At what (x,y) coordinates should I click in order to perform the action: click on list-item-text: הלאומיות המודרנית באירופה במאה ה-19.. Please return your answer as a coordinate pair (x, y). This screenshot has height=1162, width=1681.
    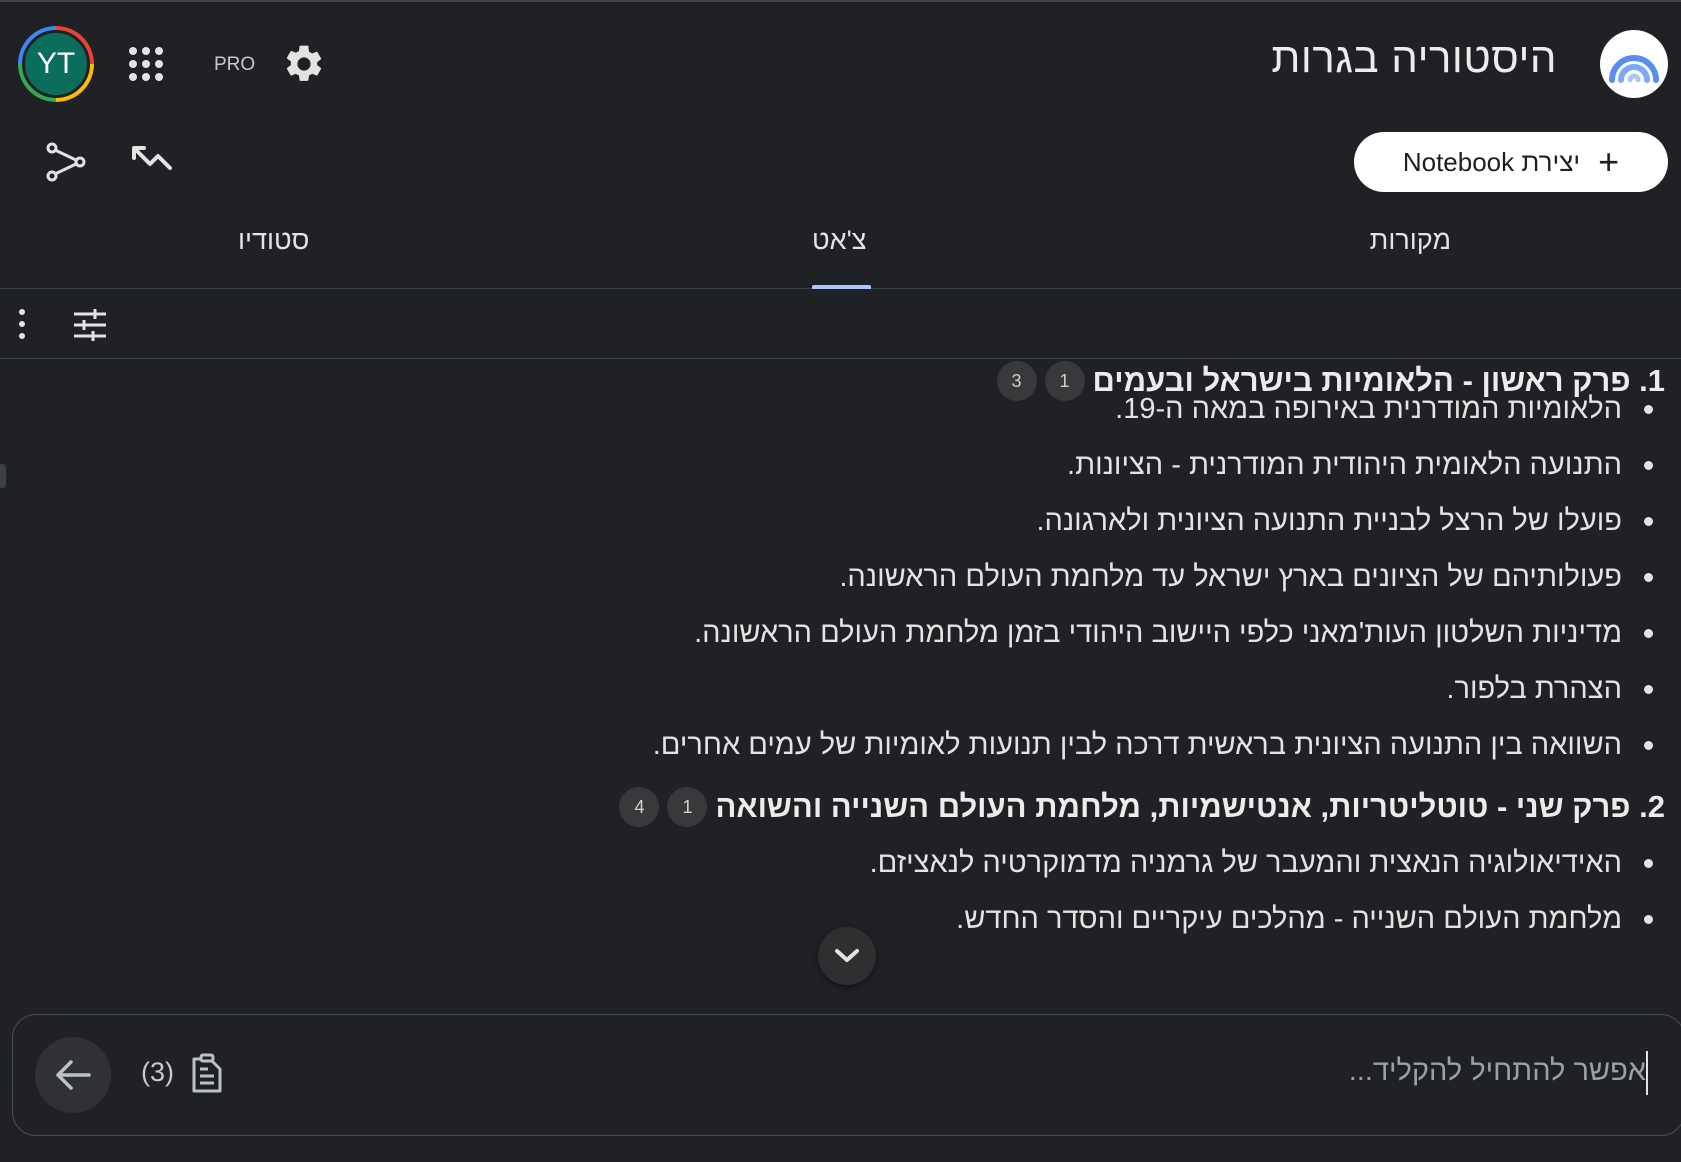
    Looking at the image, I should click on (1368, 409).